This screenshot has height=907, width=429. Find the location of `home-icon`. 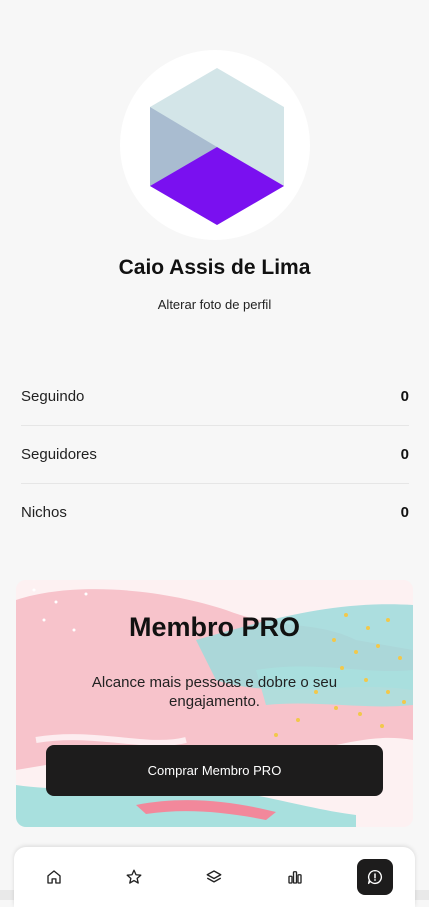

home-icon is located at coordinates (54, 877).